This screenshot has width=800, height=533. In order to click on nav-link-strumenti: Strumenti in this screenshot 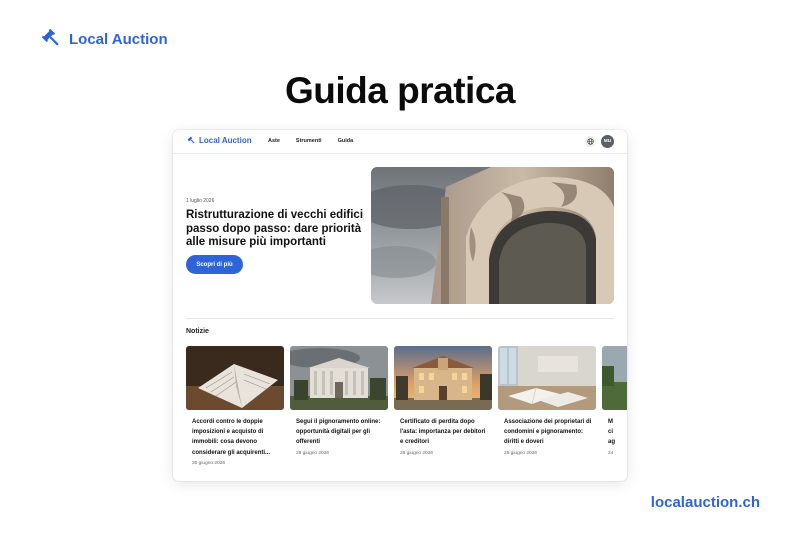, I will do `click(309, 141)`.